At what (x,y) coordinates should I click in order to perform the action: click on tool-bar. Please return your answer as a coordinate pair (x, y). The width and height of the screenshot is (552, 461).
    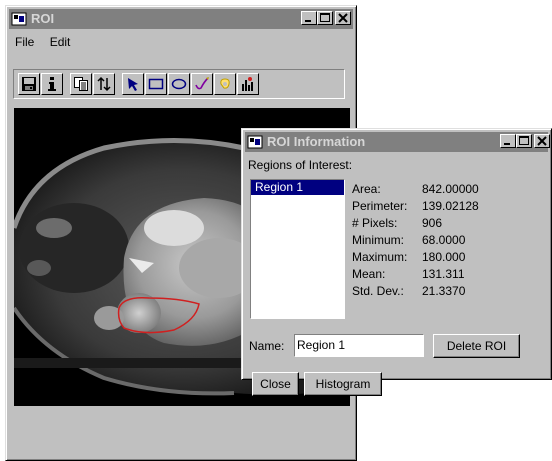
    Looking at the image, I should click on (179, 84).